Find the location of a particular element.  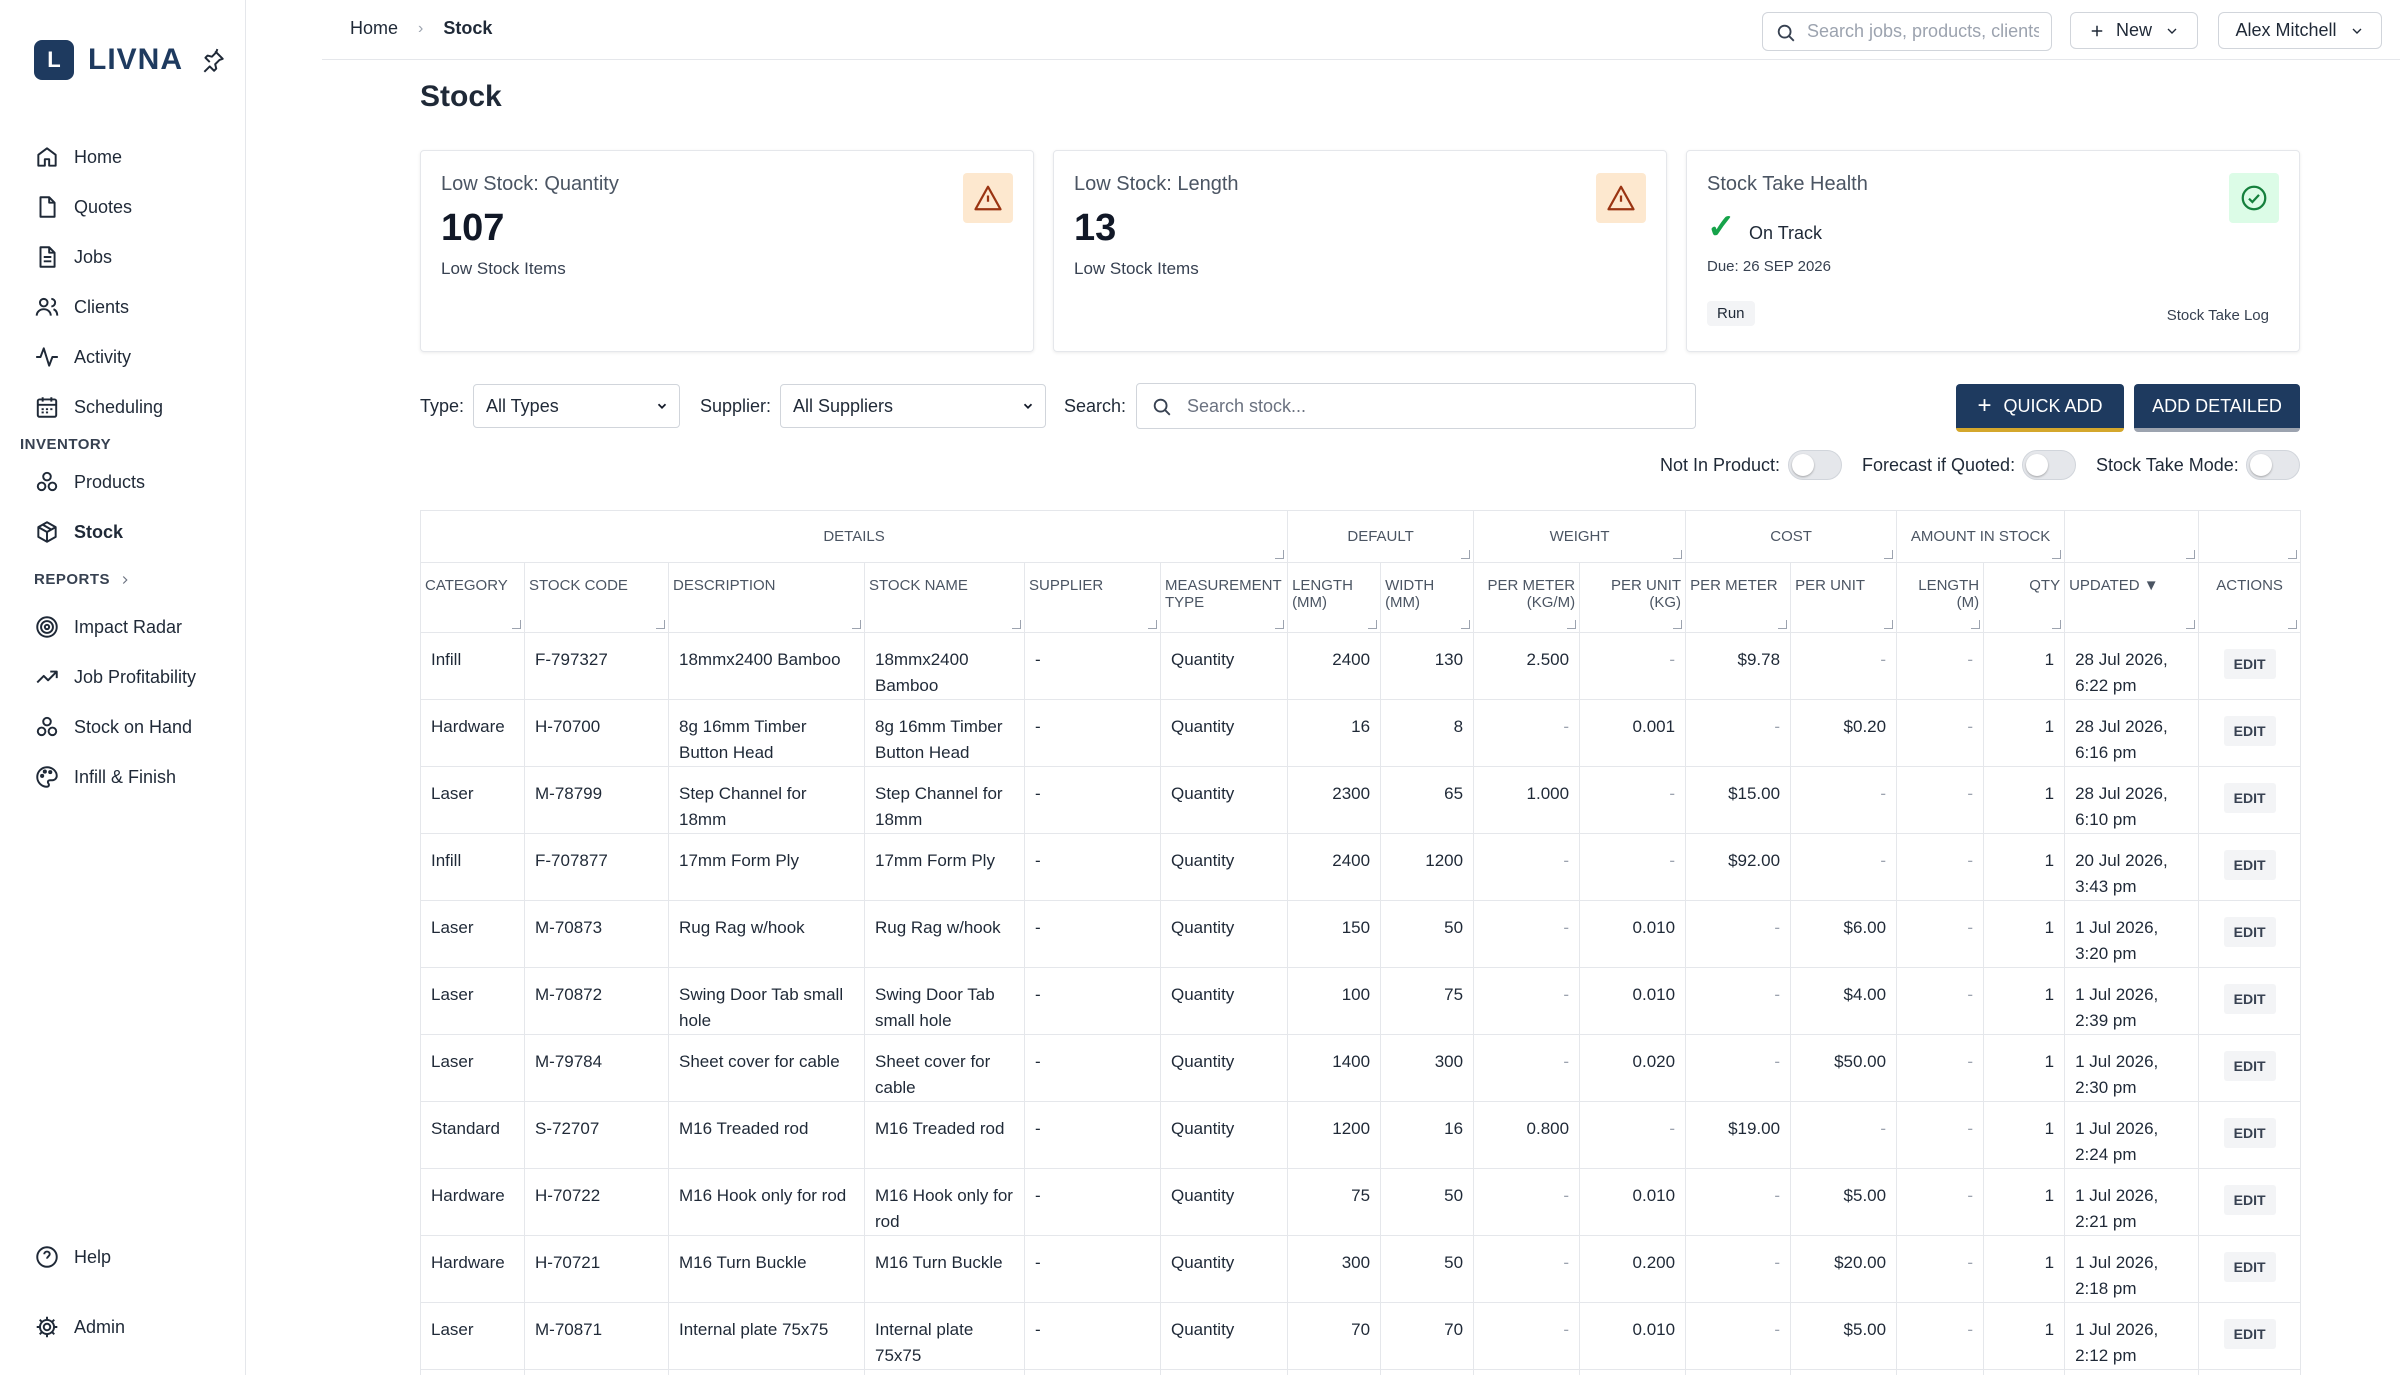

sidebar-item-label: Stock on Hand is located at coordinates (133, 726).